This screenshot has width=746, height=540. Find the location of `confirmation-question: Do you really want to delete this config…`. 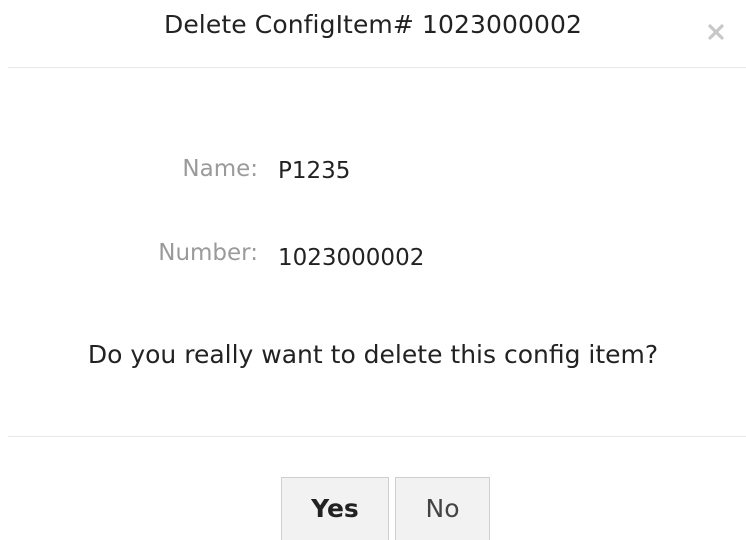

confirmation-question: Do you really want to delete this config… is located at coordinates (373, 354).